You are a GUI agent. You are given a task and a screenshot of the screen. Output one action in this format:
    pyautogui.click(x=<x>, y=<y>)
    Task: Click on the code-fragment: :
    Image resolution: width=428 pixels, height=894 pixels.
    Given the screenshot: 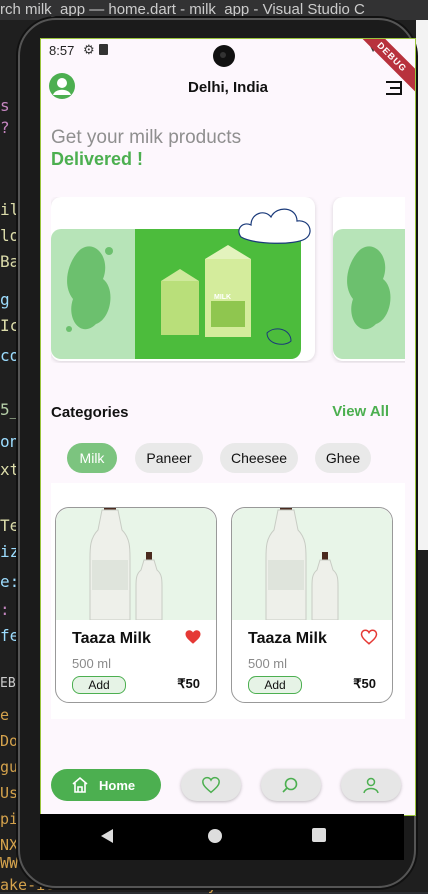 What is the action you would take?
    pyautogui.click(x=5, y=609)
    